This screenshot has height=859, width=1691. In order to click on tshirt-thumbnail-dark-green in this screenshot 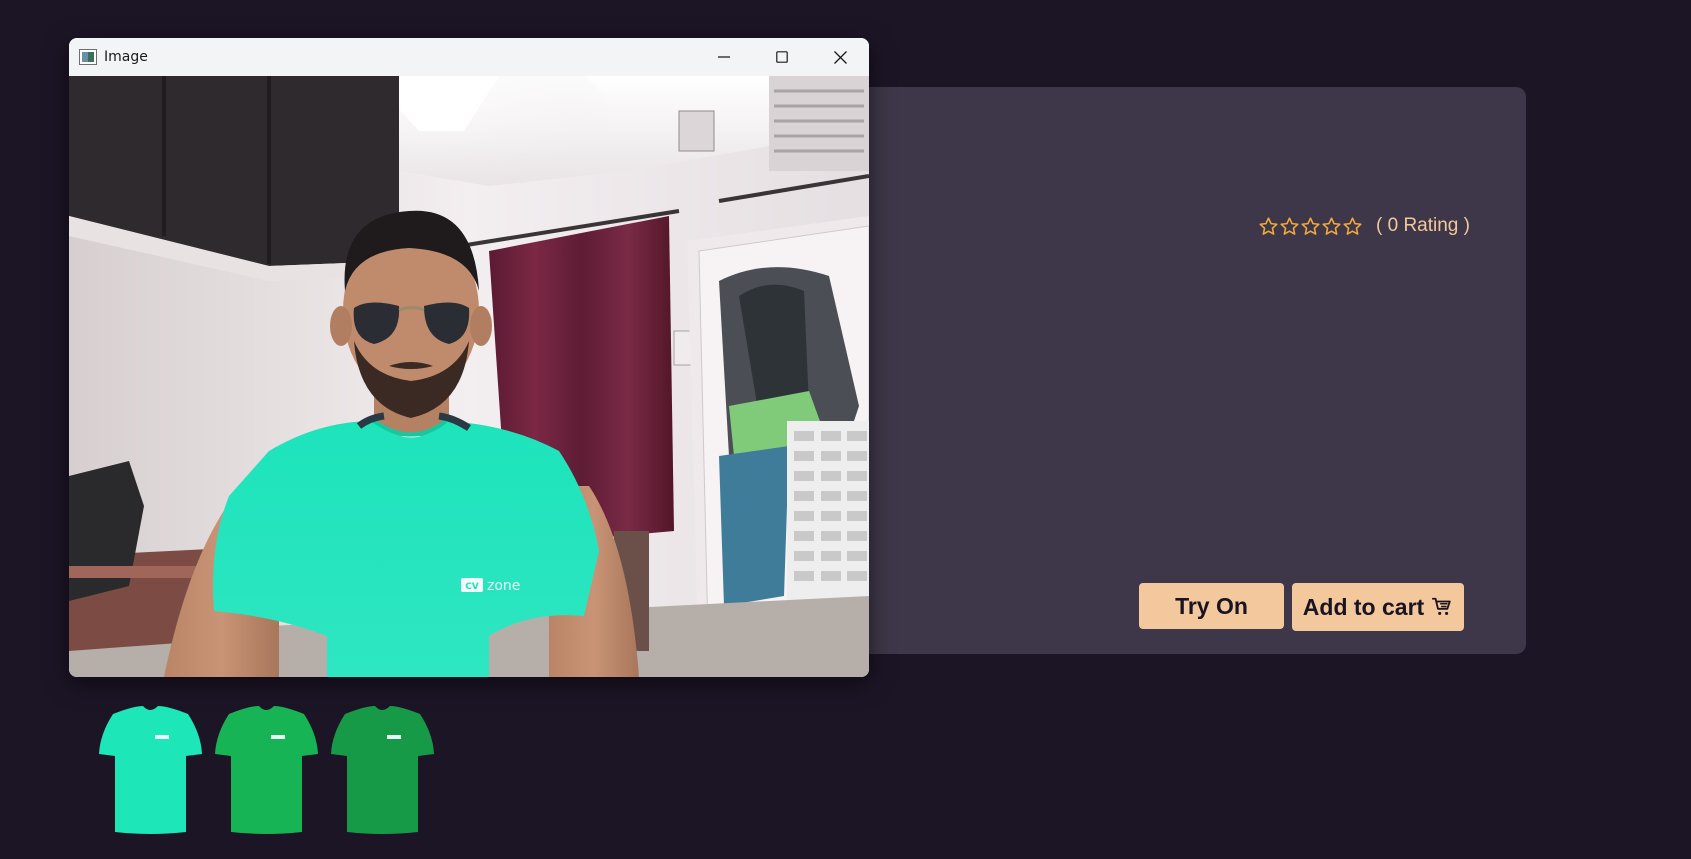, I will do `click(382, 769)`.